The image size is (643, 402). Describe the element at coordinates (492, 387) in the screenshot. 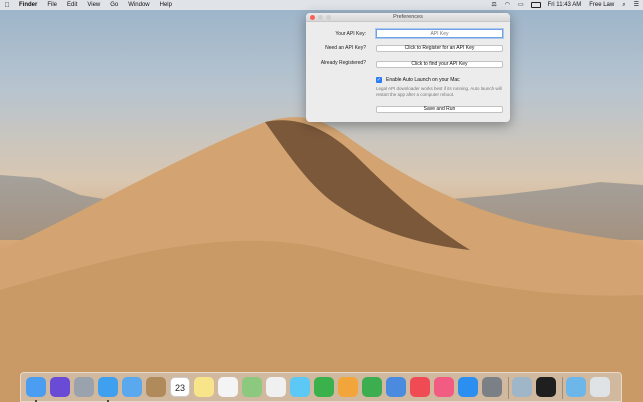

I see `system-preferences-icon` at that location.